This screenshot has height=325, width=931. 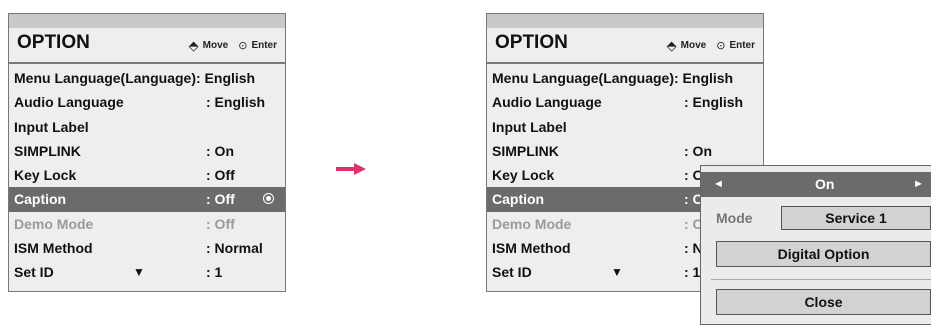 I want to click on menu-item-set-id: Set ID : 1, so click(x=147, y=272).